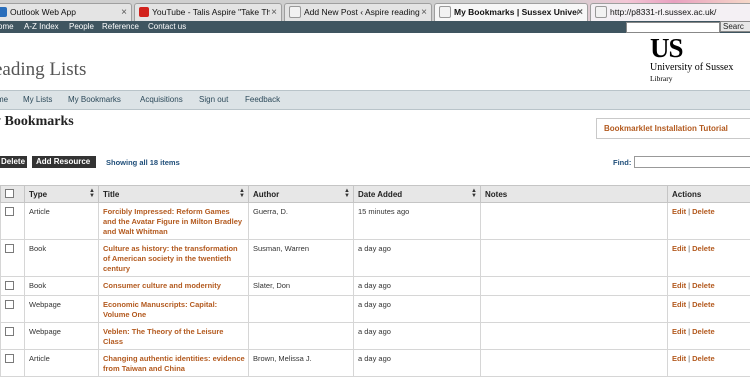 The width and height of the screenshot is (750, 377). Describe the element at coordinates (262, 100) in the screenshot. I see `nav-feedback: Feedback` at that location.